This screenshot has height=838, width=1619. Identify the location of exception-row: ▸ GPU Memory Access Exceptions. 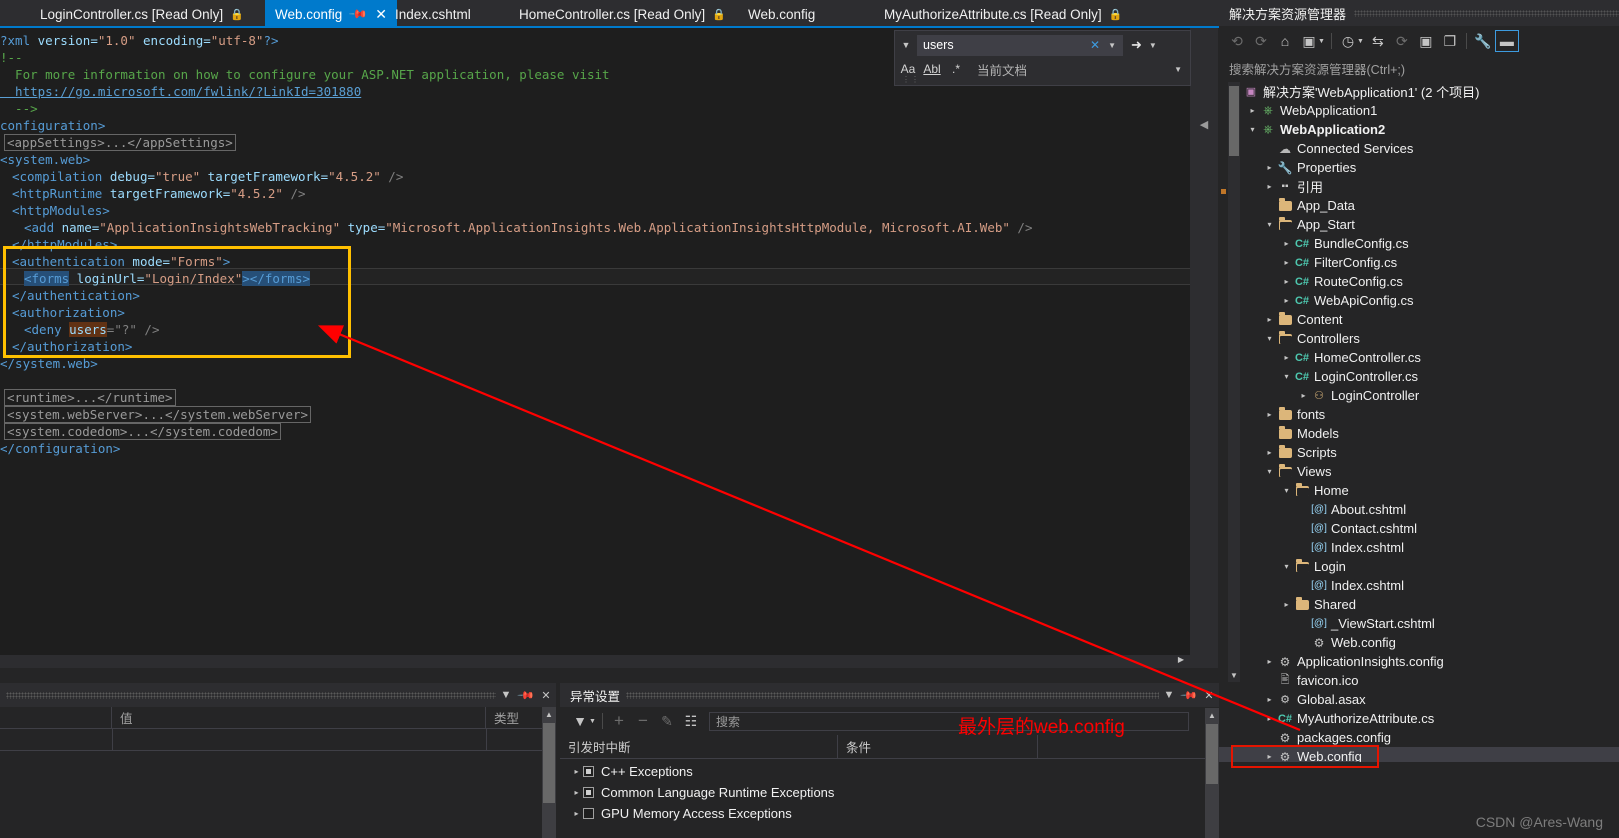
(882, 813).